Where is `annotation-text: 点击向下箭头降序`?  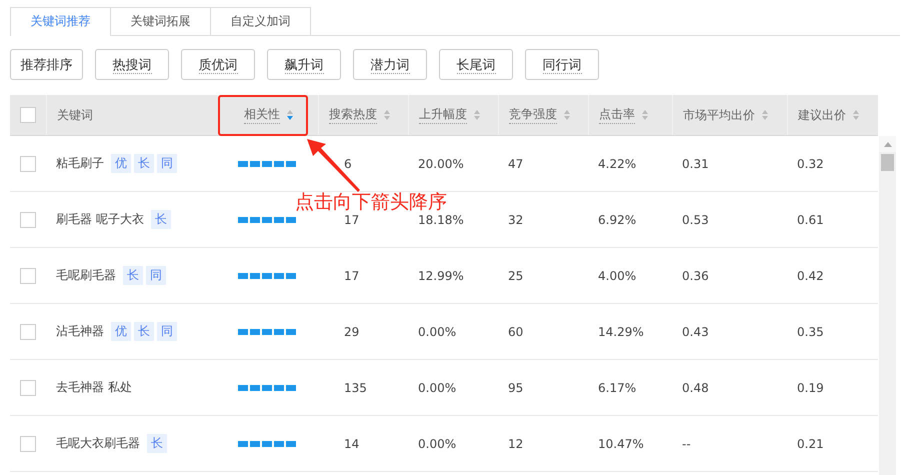
annotation-text: 点击向下箭头降序 is located at coordinates (371, 202).